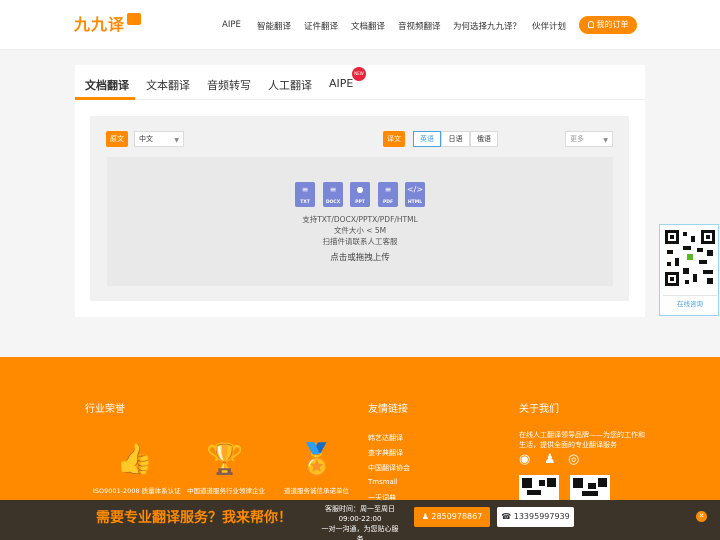 The height and width of the screenshot is (540, 720). What do you see at coordinates (305, 194) in the screenshot?
I see `txt-file-icon: ≡ TXT` at bounding box center [305, 194].